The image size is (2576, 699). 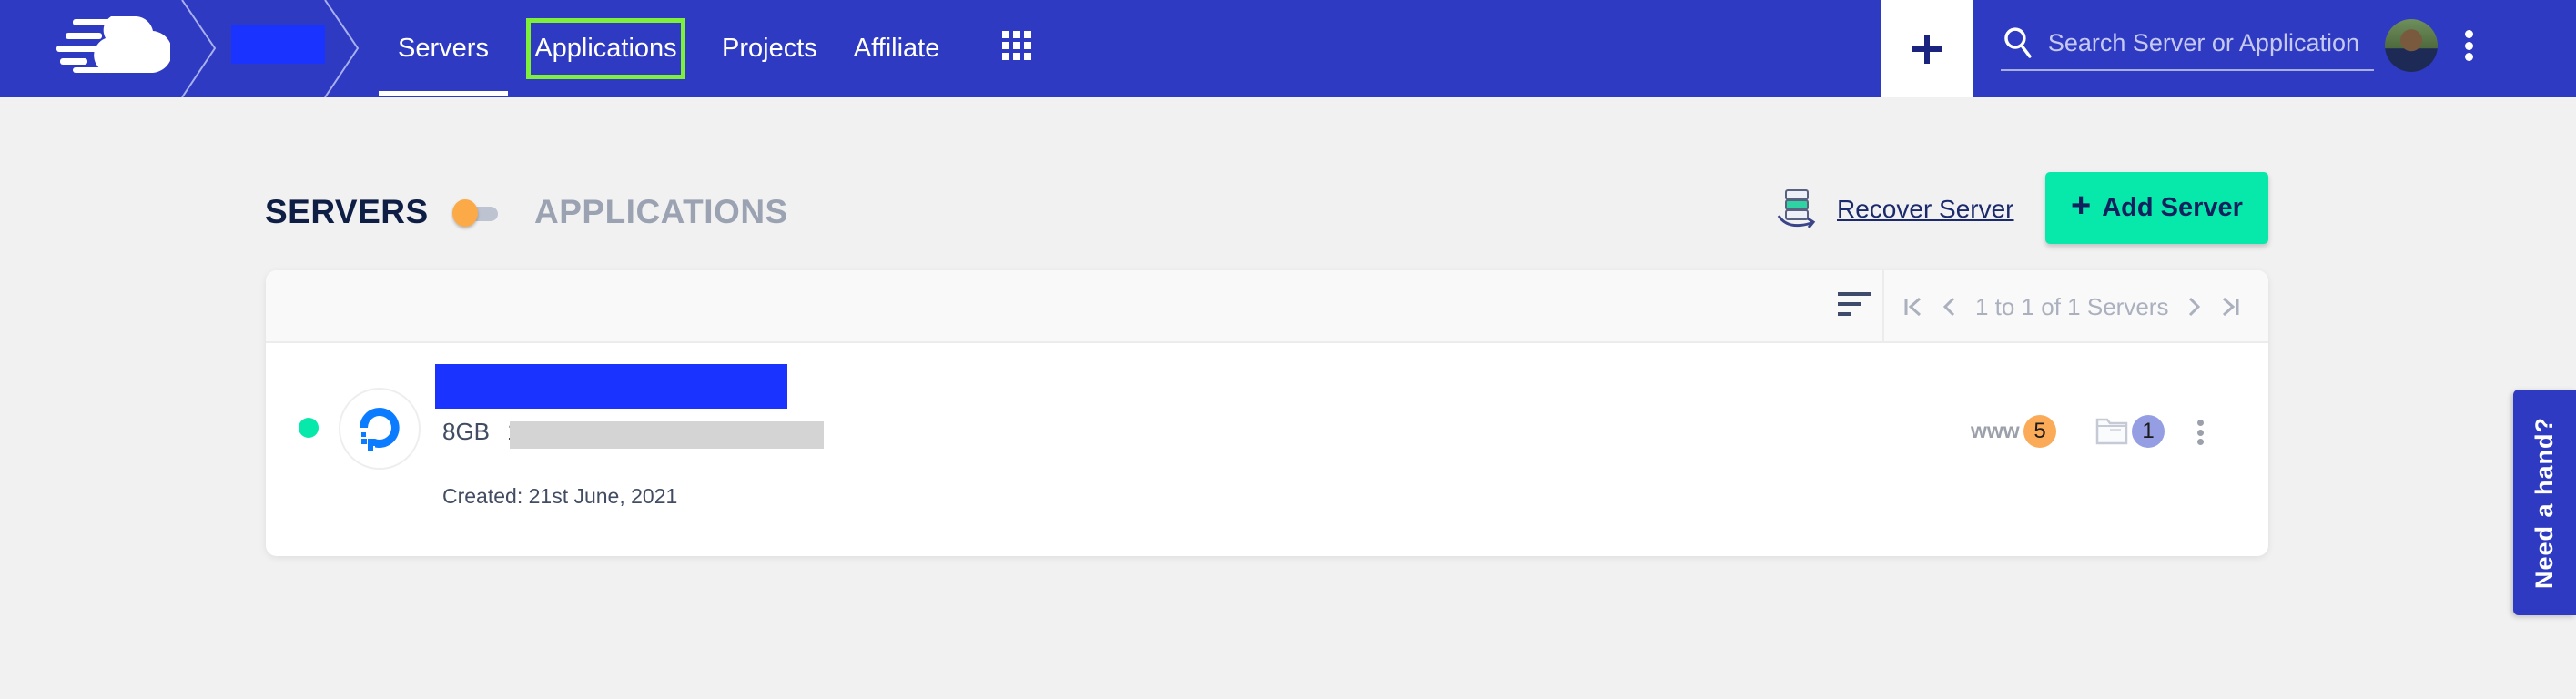 I want to click on need-a-hand-label: Need a hand?, so click(x=2544, y=503).